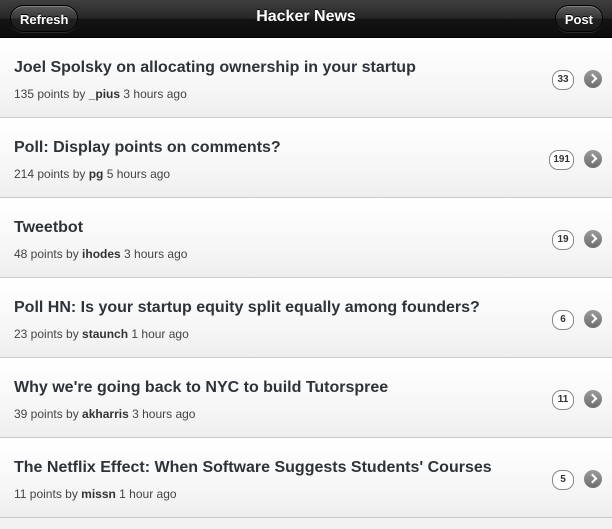  I want to click on story-title: Poll: Display points on comments?, so click(147, 148).